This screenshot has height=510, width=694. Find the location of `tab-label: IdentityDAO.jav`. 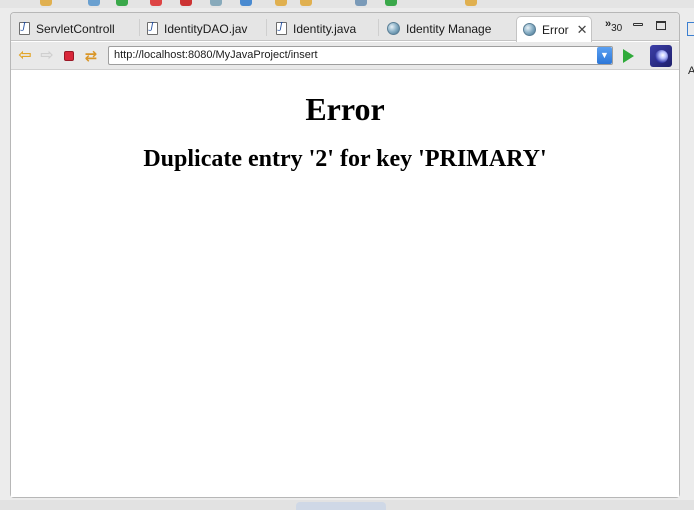

tab-label: IdentityDAO.jav is located at coordinates (206, 28).